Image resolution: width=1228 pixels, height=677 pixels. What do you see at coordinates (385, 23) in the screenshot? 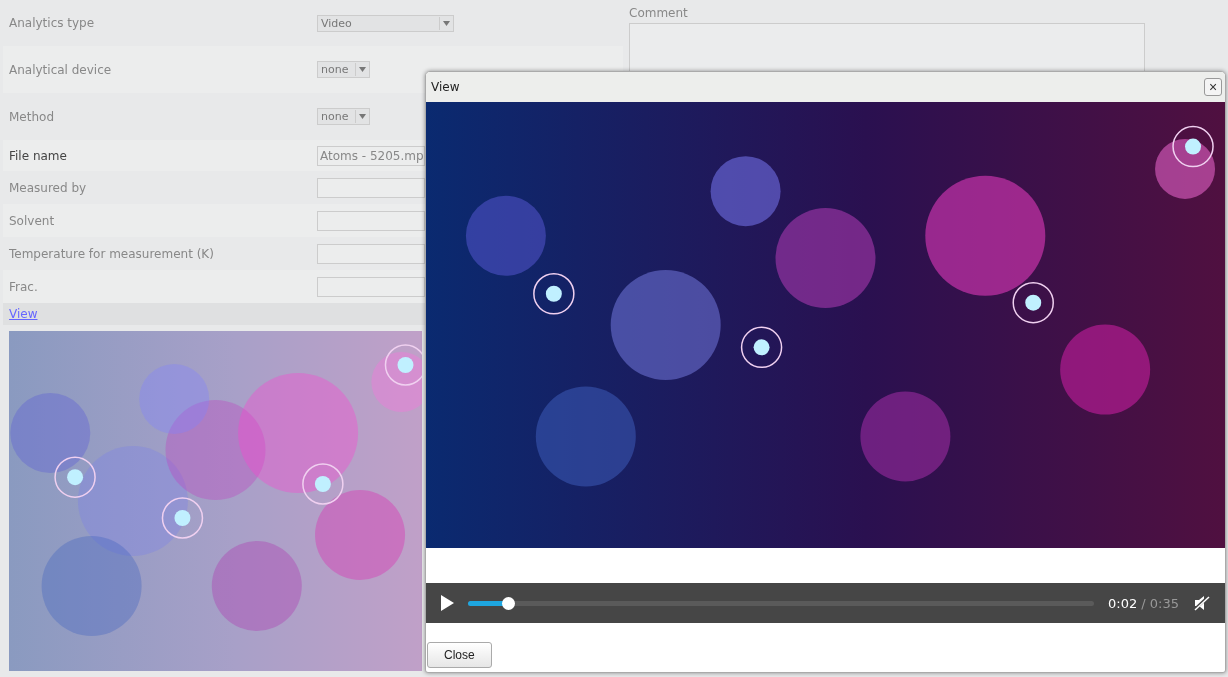
I see `select-field: Video` at bounding box center [385, 23].